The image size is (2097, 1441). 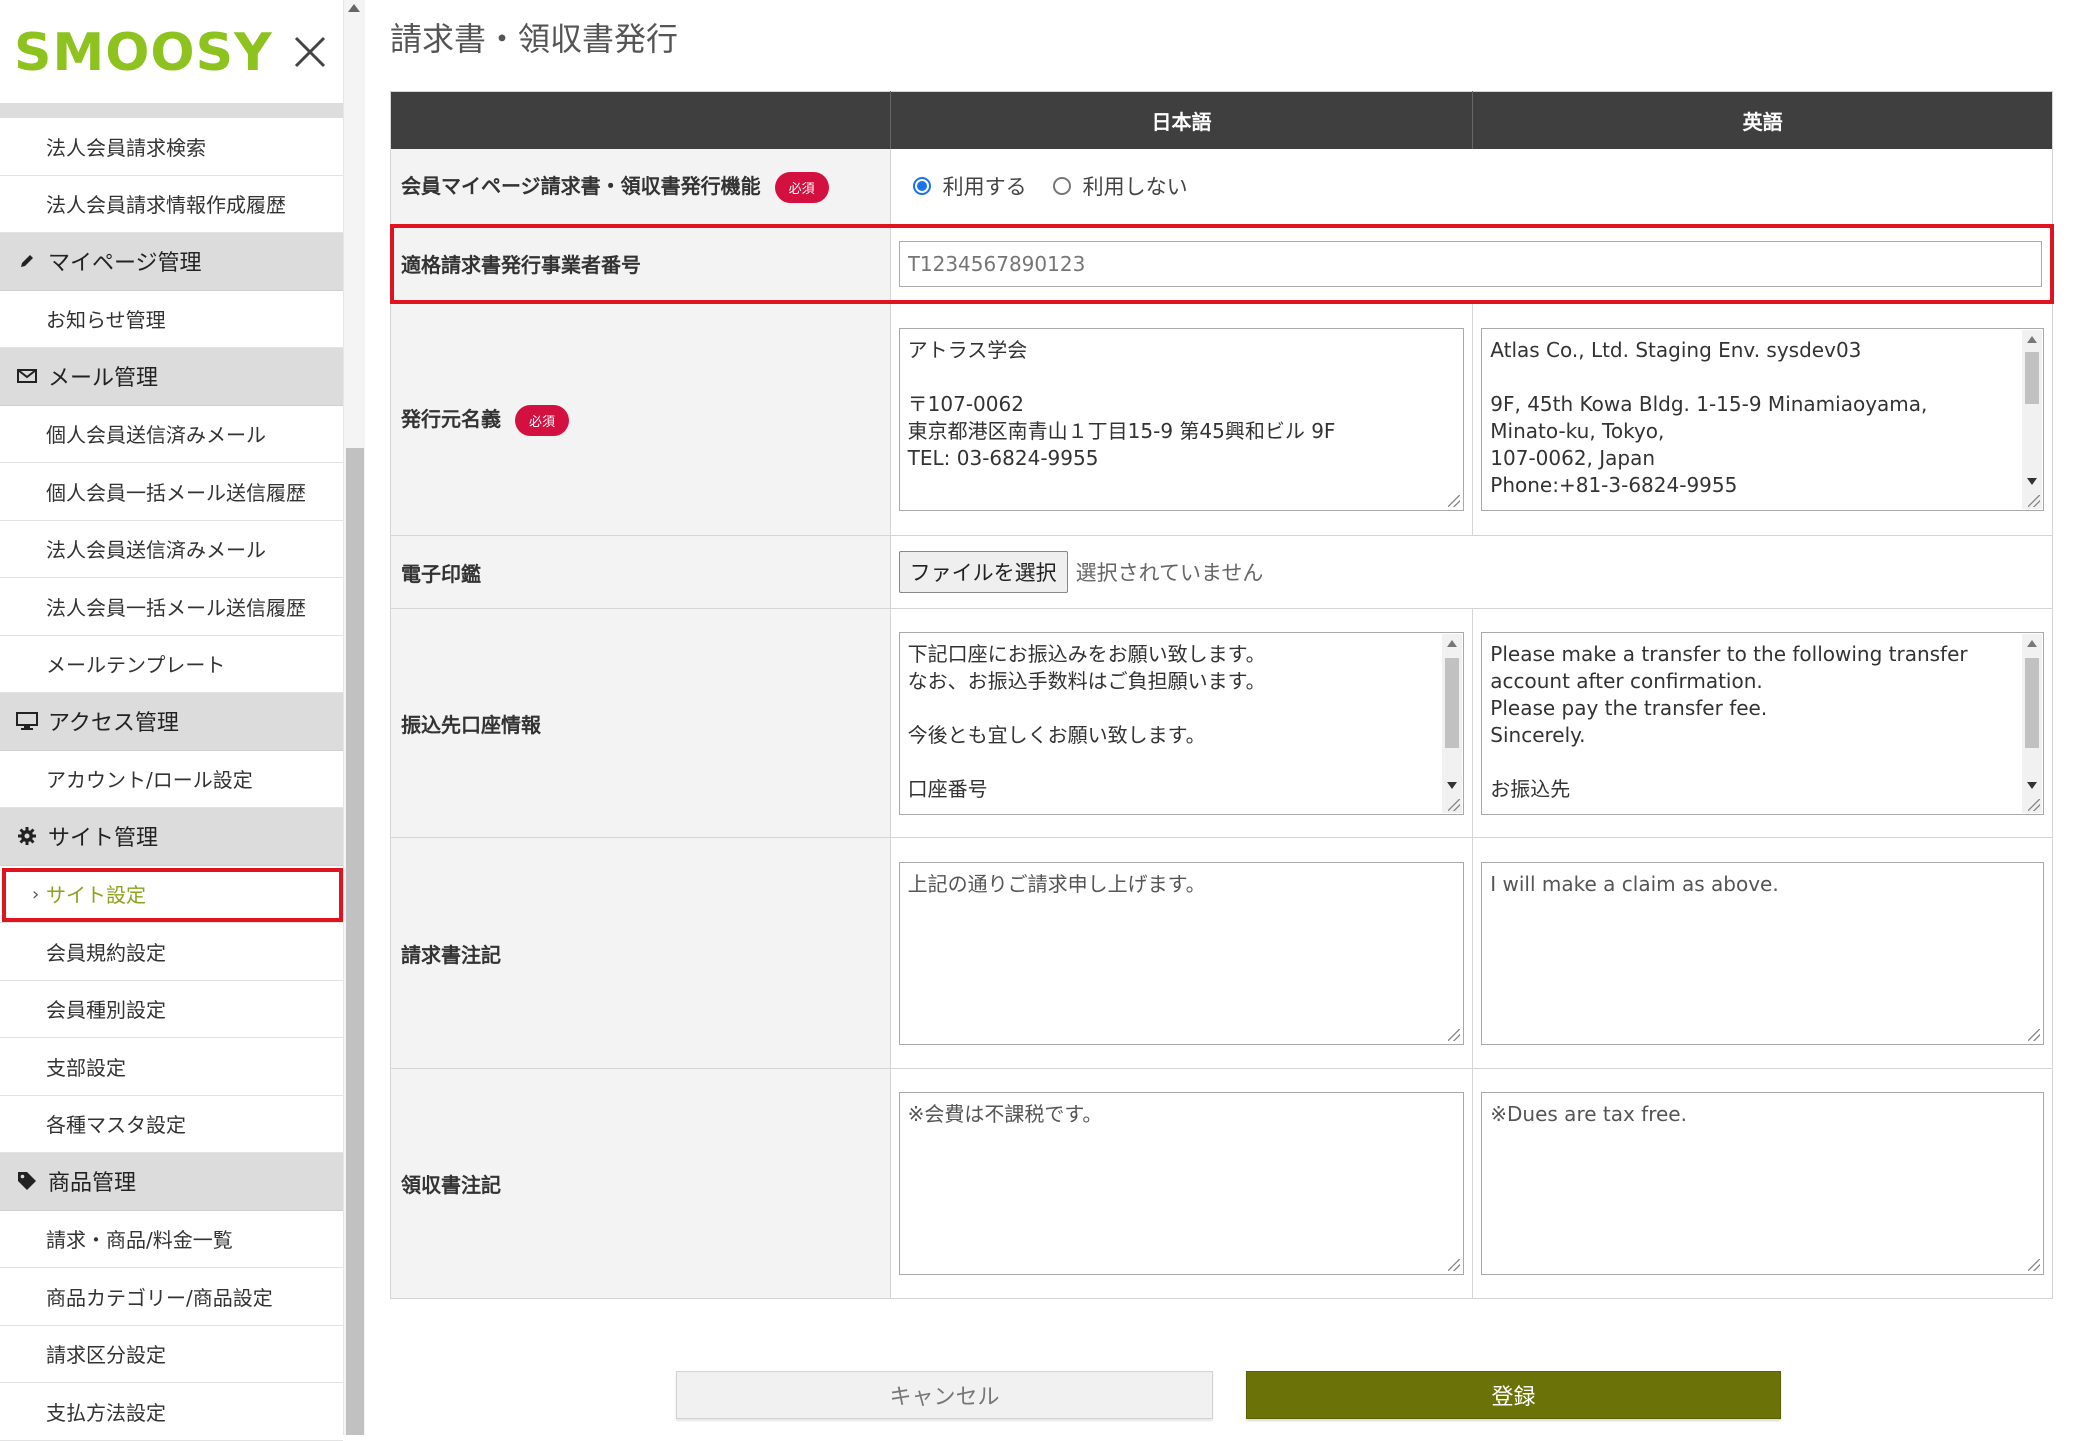 What do you see at coordinates (171, 1067) in the screenshot?
I see `sidebar-item: 支部設定` at bounding box center [171, 1067].